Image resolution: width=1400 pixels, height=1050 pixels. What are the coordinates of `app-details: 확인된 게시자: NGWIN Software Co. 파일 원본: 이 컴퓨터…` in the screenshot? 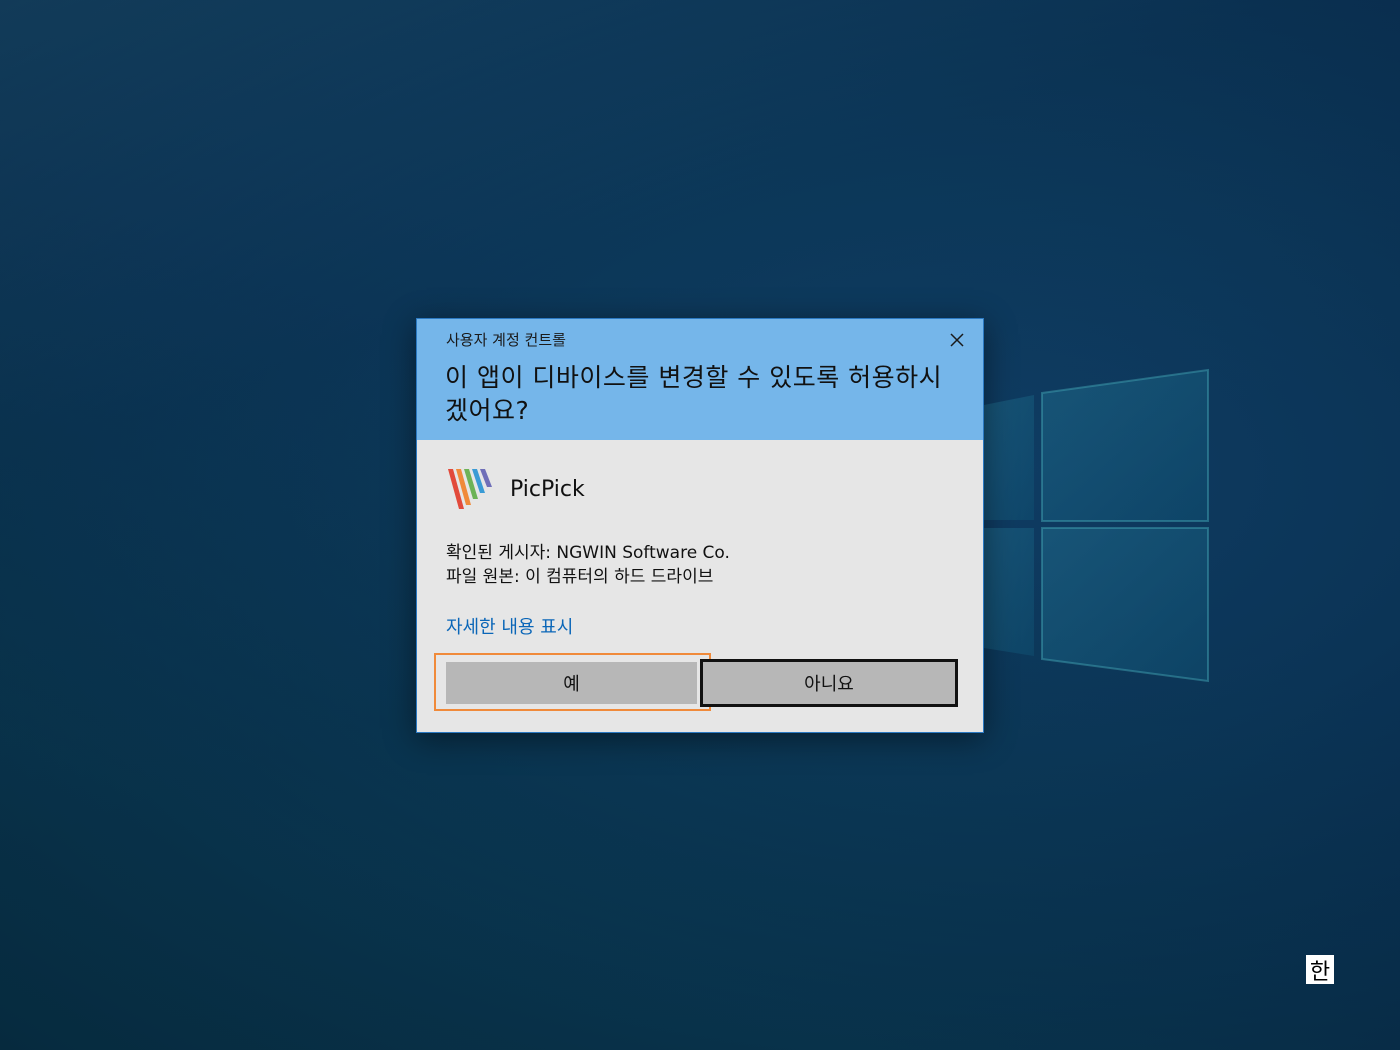 It's located at (588, 565).